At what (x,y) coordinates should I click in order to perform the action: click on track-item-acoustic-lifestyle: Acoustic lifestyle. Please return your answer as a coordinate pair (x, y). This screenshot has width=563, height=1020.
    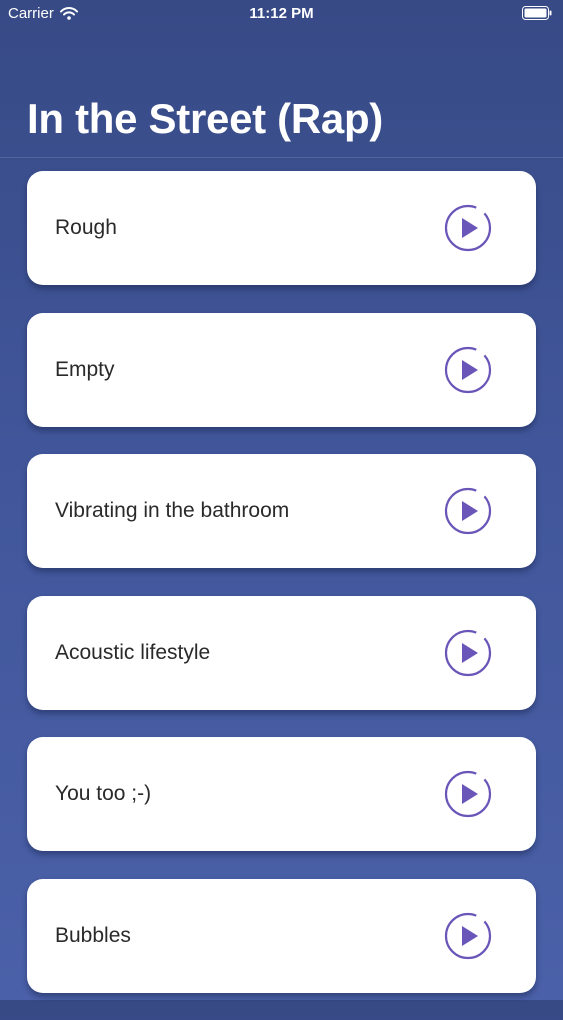
    Looking at the image, I should click on (281, 652).